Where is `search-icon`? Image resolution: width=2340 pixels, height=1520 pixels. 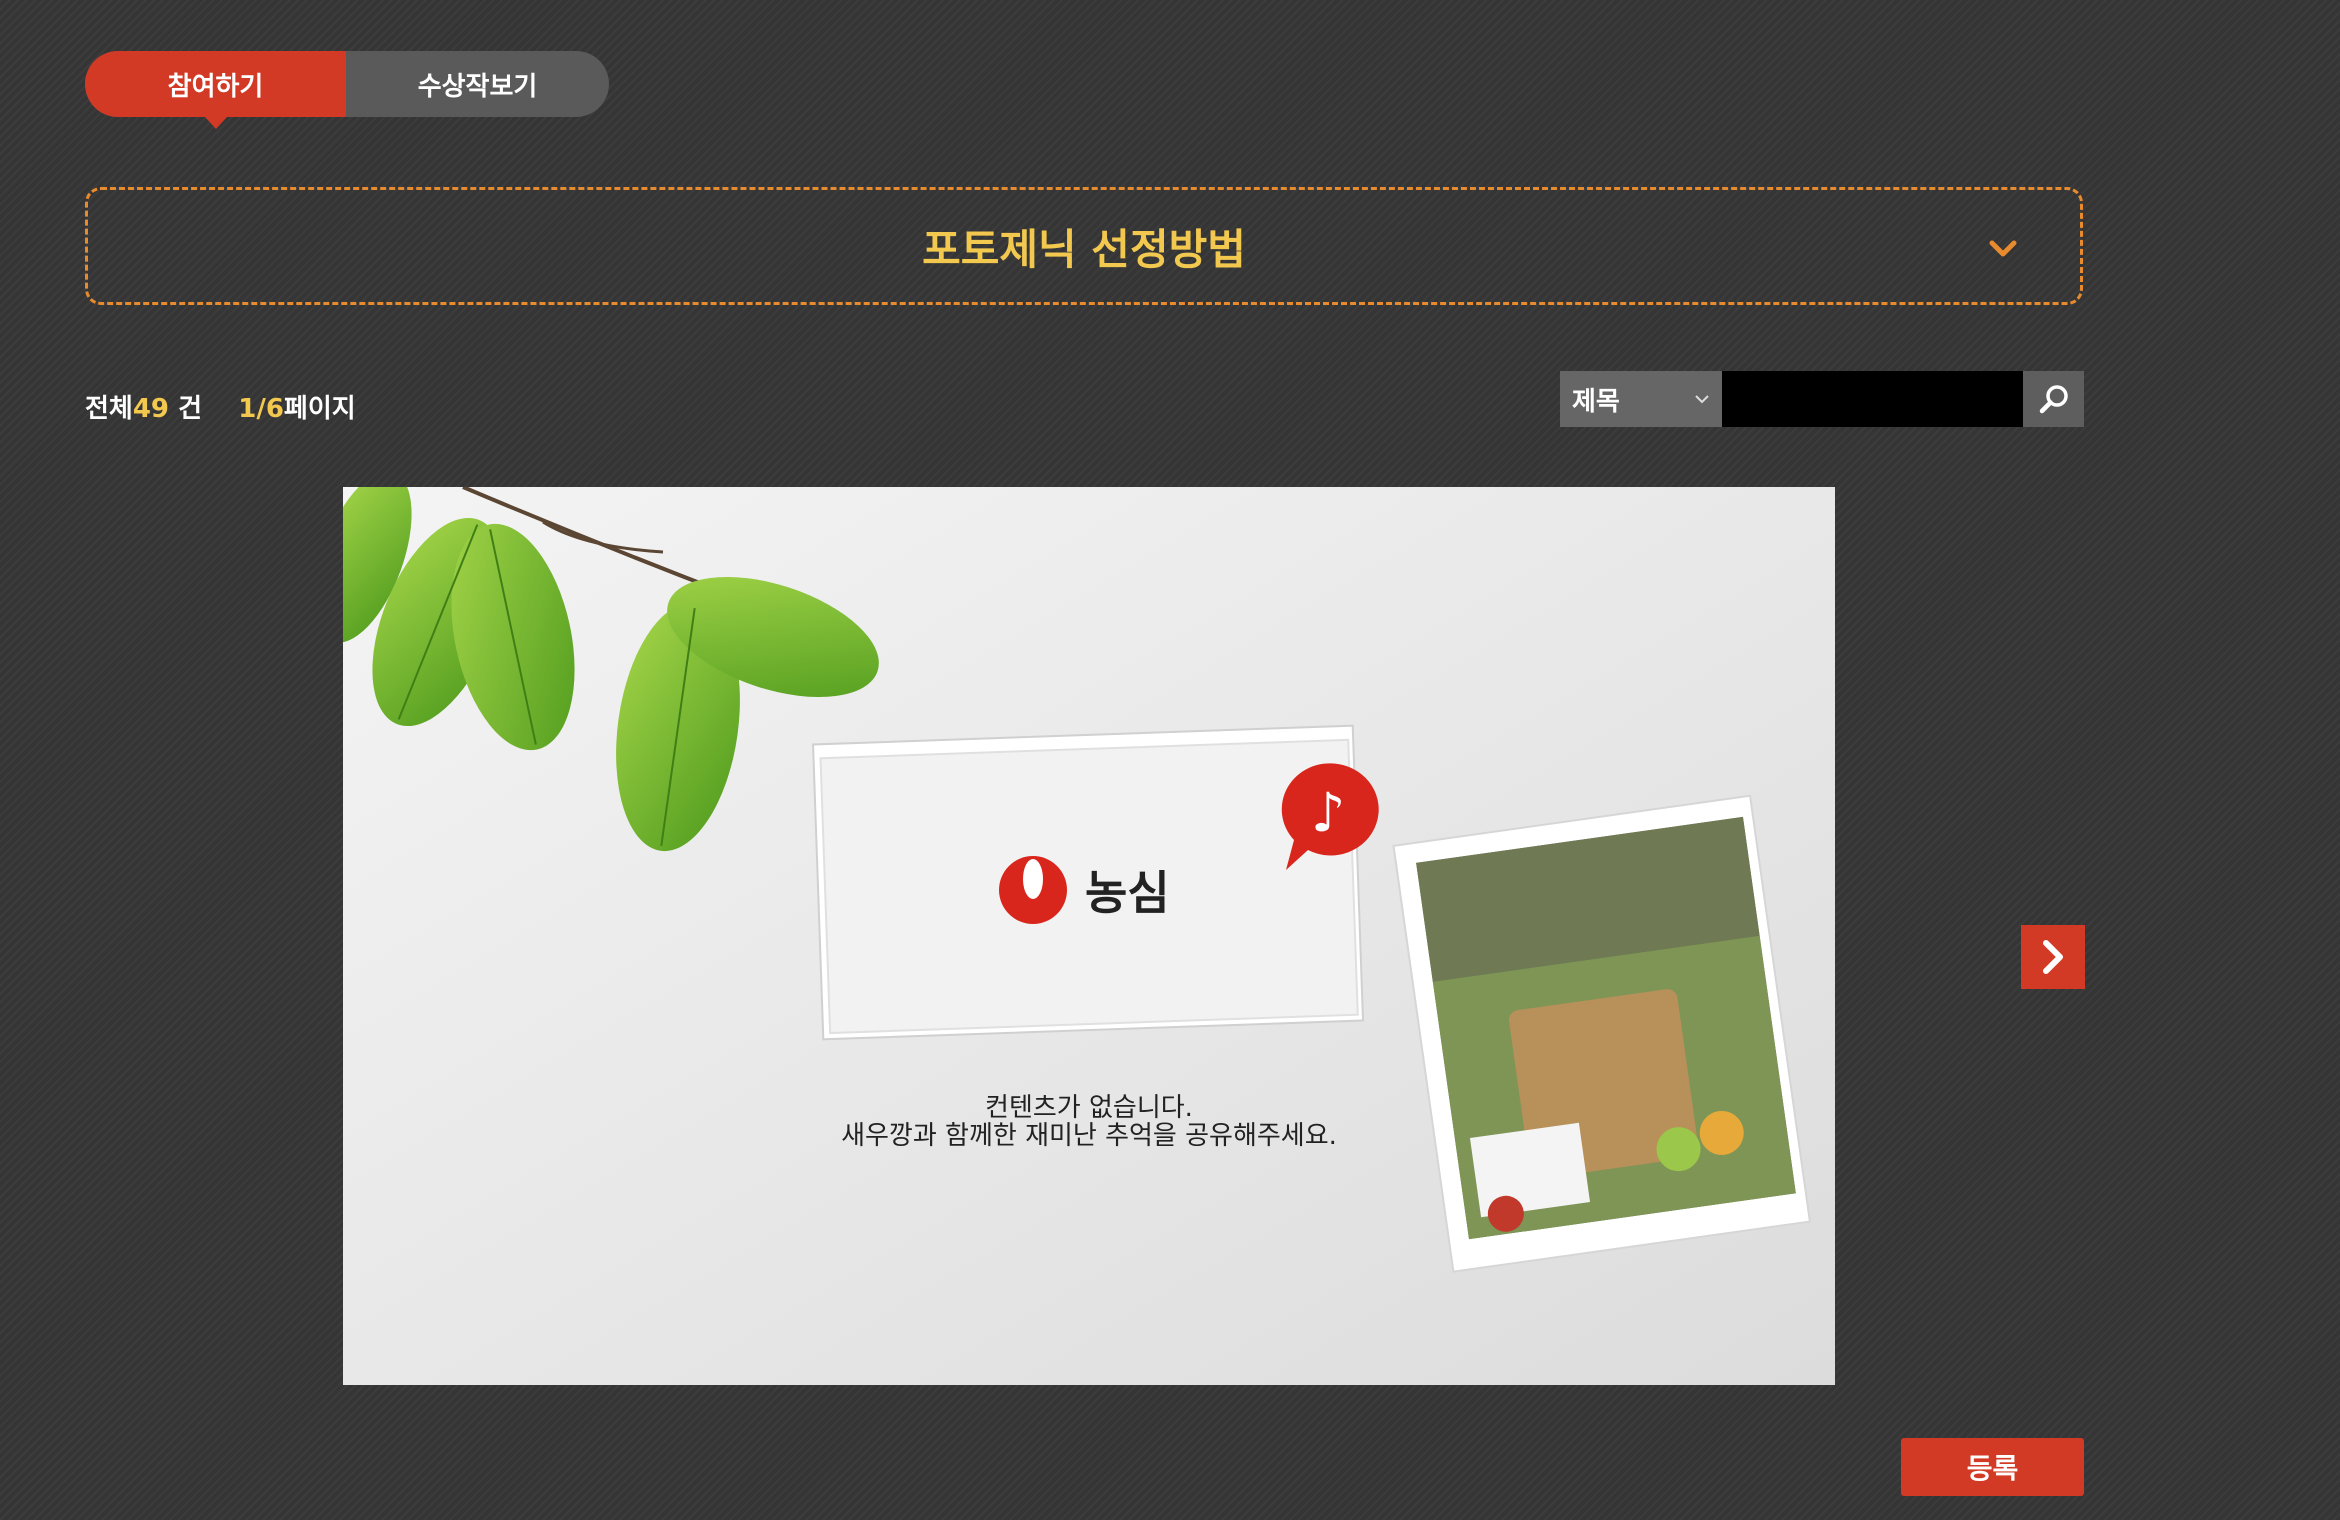 search-icon is located at coordinates (2053, 399).